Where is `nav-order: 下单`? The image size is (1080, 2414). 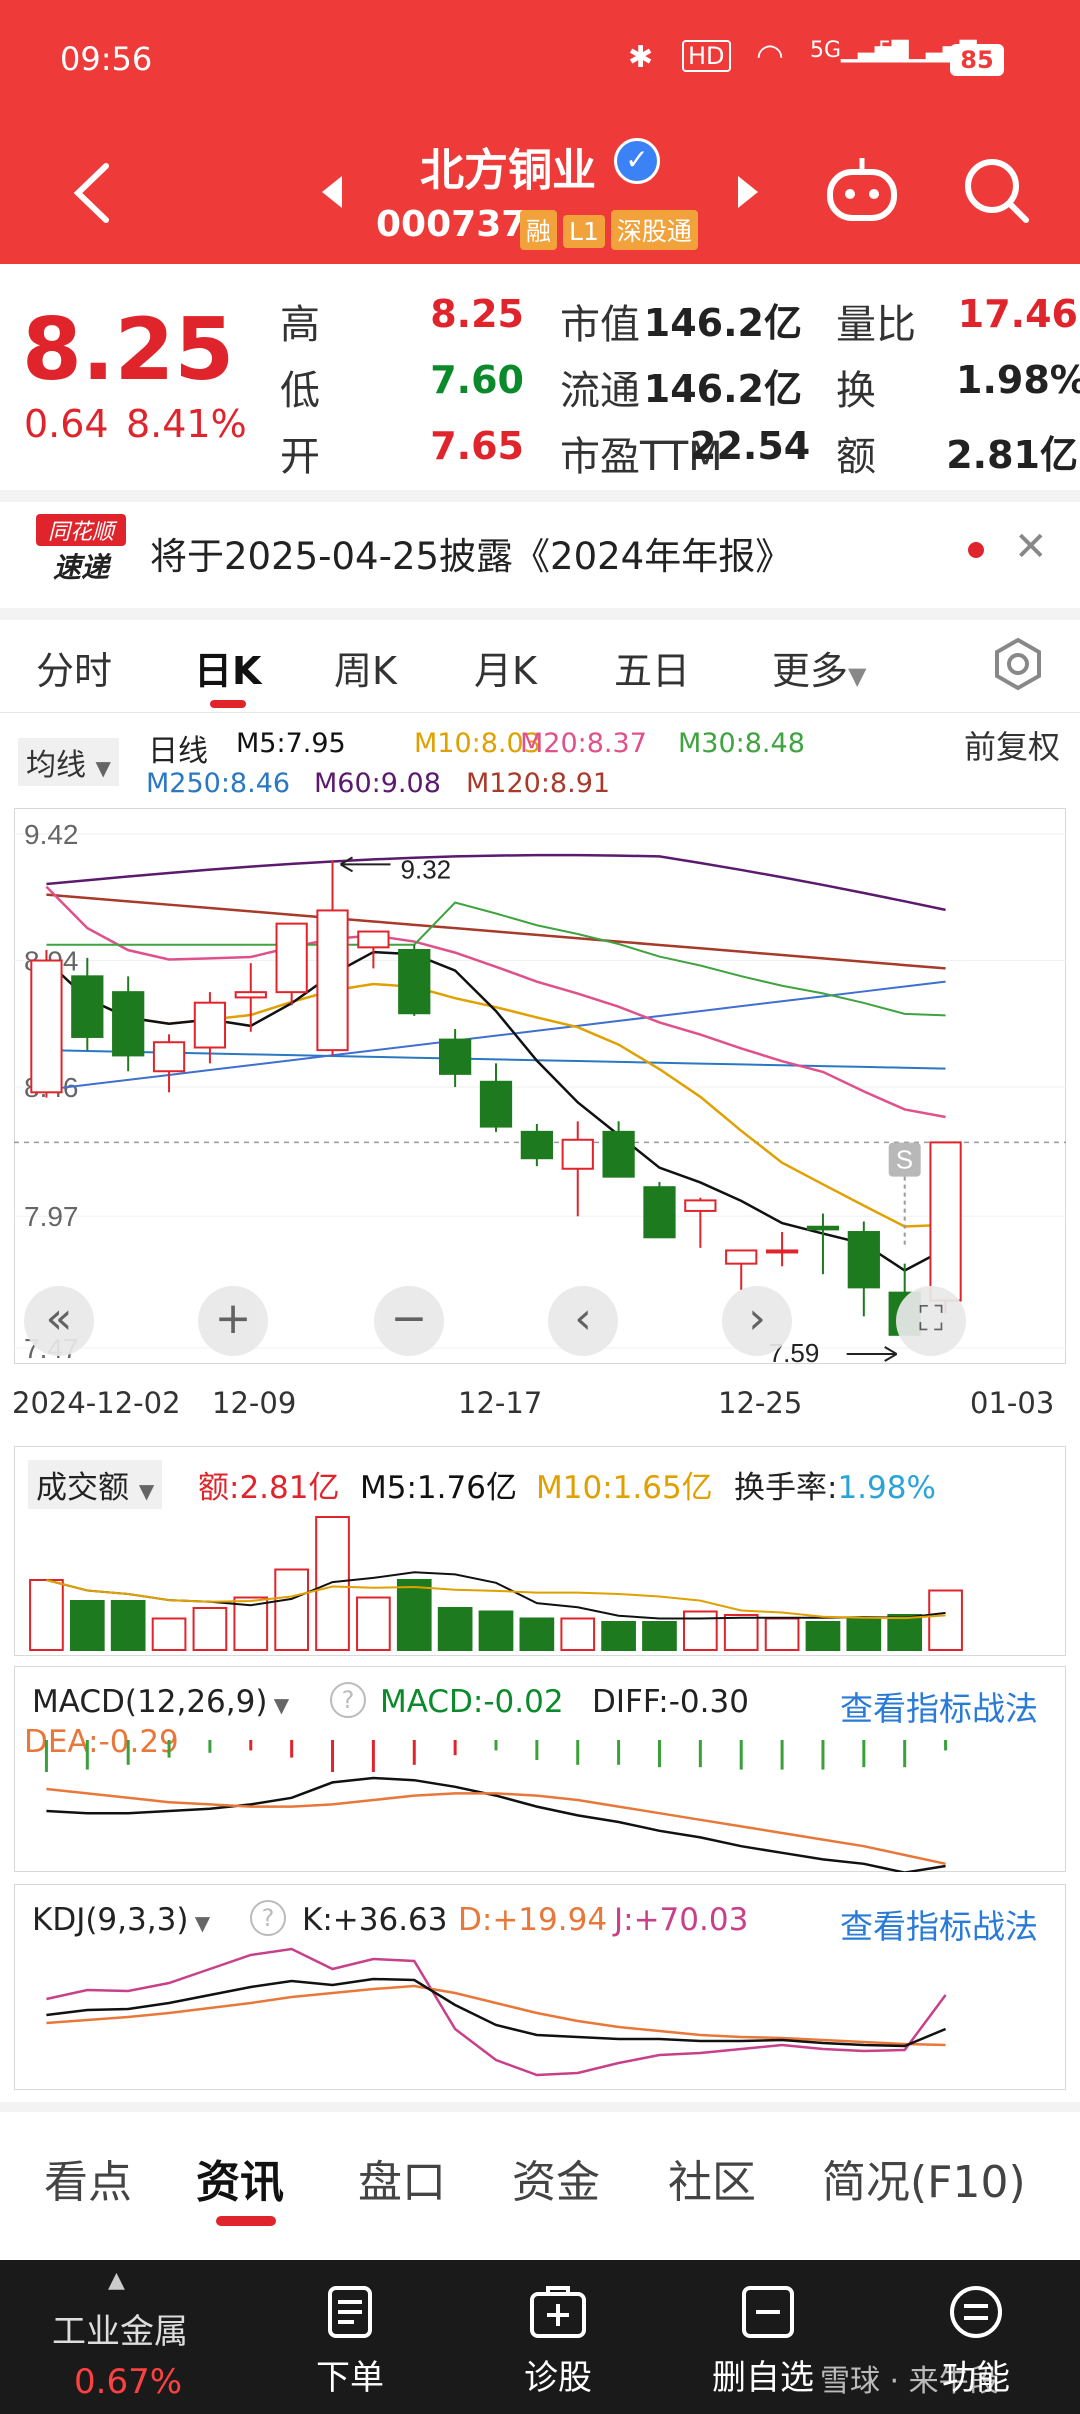 nav-order: 下单 is located at coordinates (350, 2374).